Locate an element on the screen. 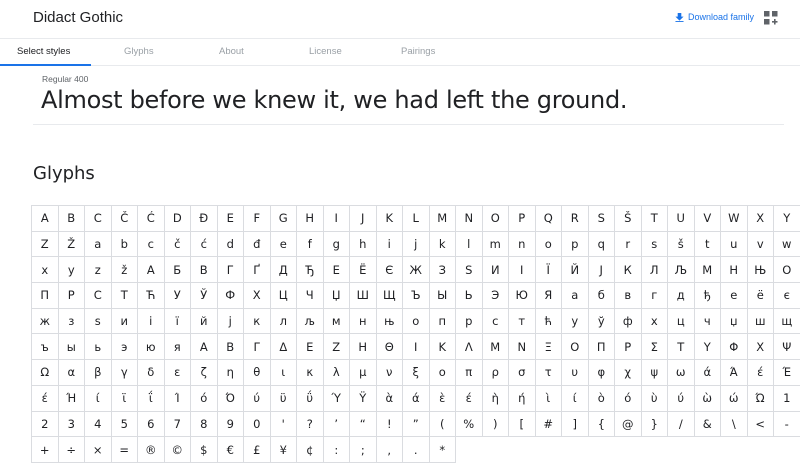  glyph-cell: г is located at coordinates (654, 296).